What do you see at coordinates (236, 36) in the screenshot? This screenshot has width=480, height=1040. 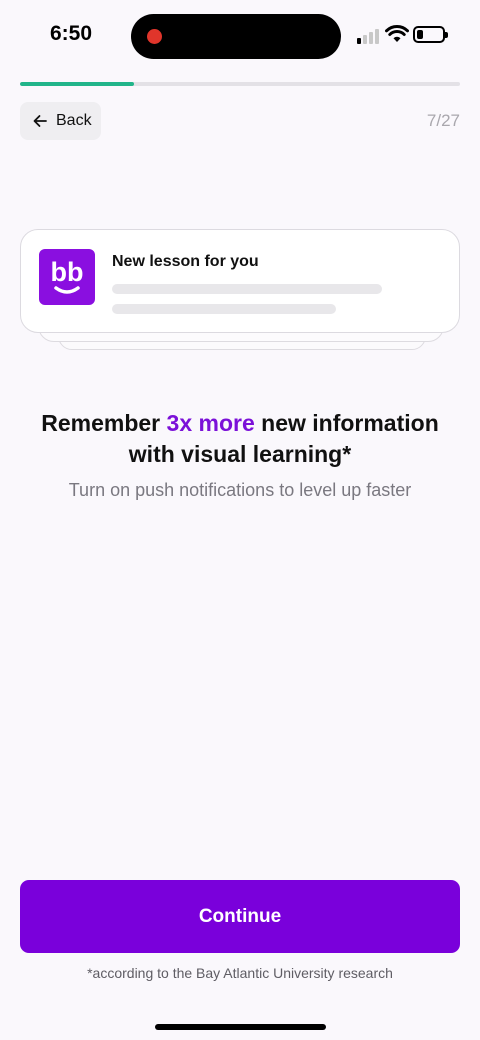 I see `dynamic-island` at bounding box center [236, 36].